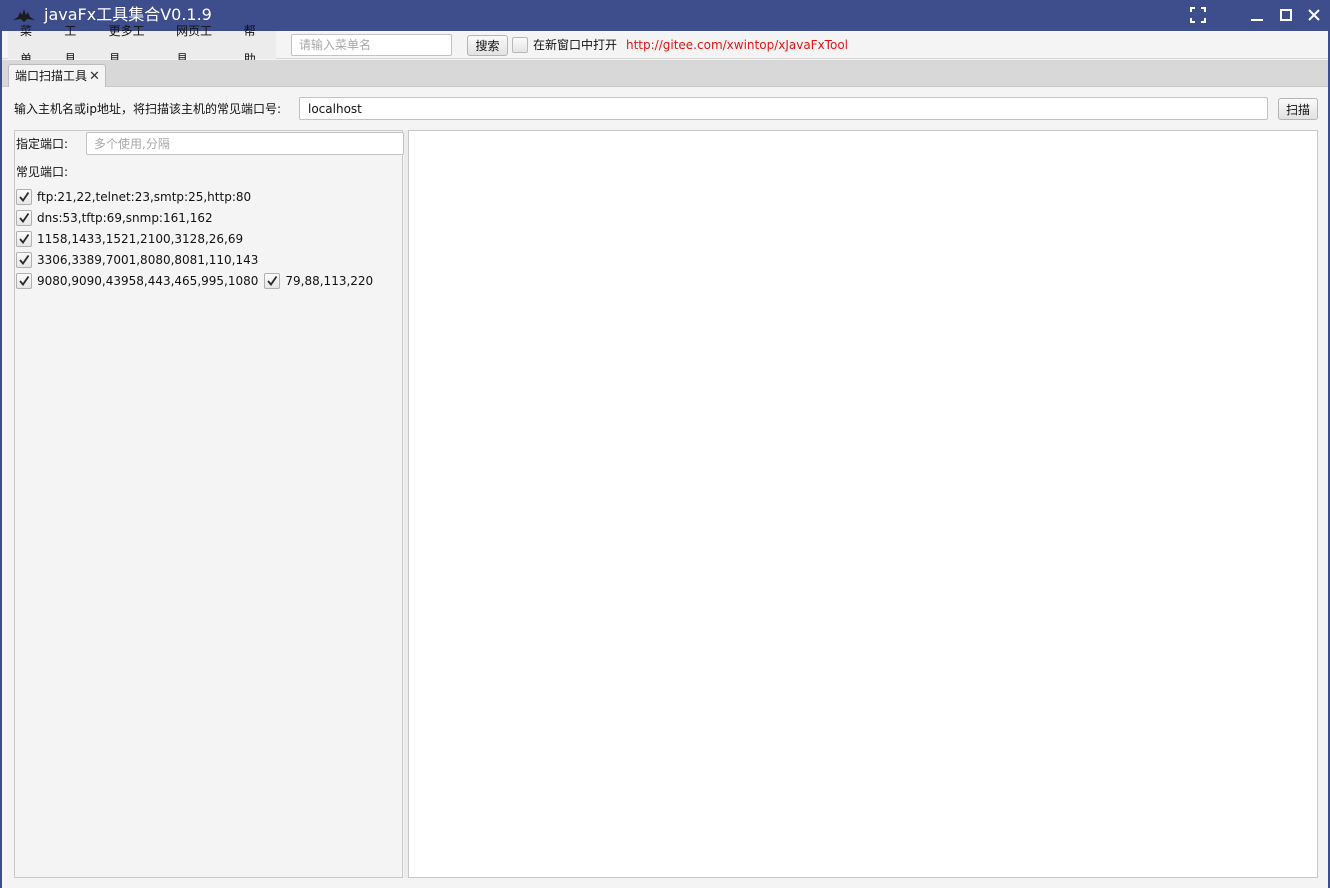  I want to click on port-group-row: dns:53,tftp:69,snmp:161,162, so click(114, 218).